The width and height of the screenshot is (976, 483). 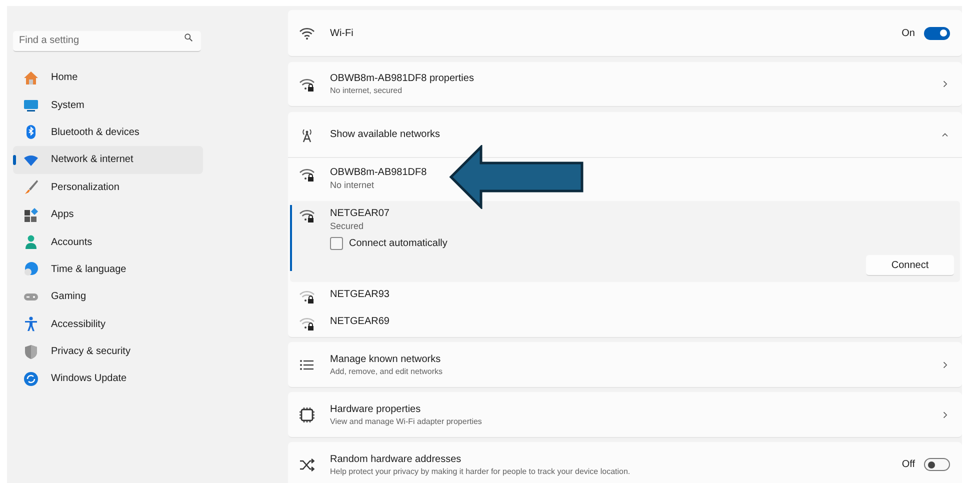 I want to click on network-name: NETGEAR07, so click(x=360, y=213).